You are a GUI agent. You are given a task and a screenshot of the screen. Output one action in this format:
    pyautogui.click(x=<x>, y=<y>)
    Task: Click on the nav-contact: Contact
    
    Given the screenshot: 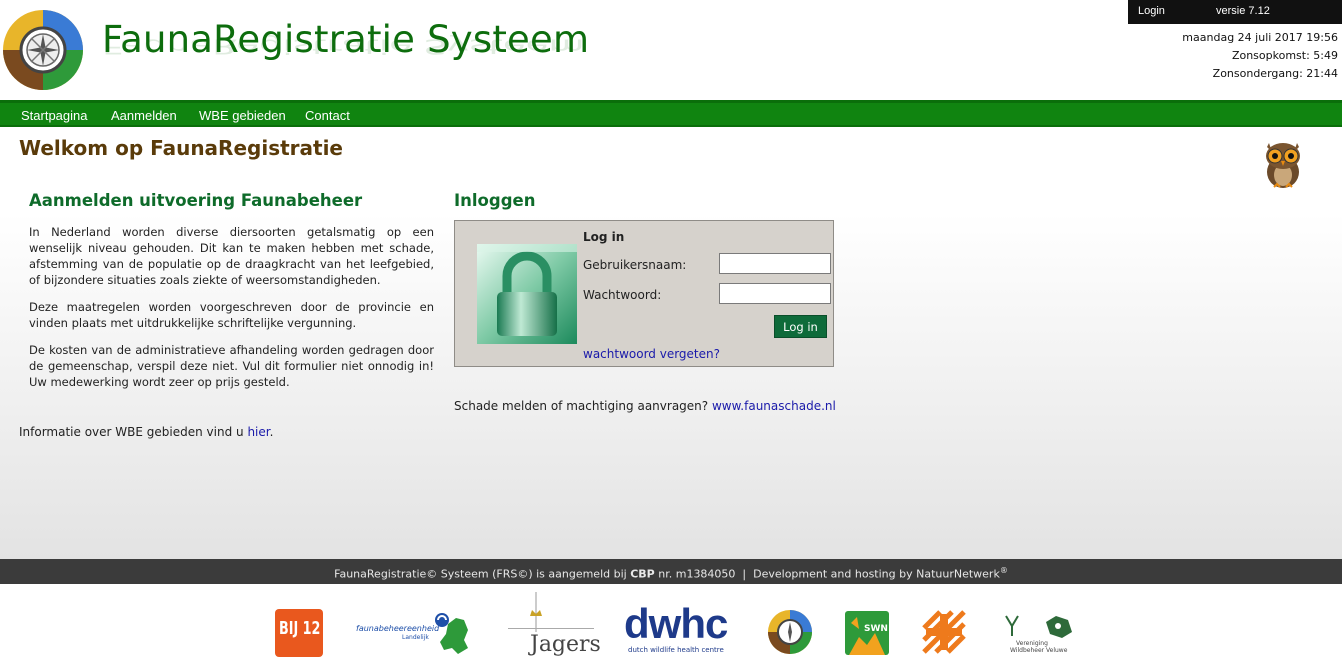 What is the action you would take?
    pyautogui.click(x=327, y=115)
    